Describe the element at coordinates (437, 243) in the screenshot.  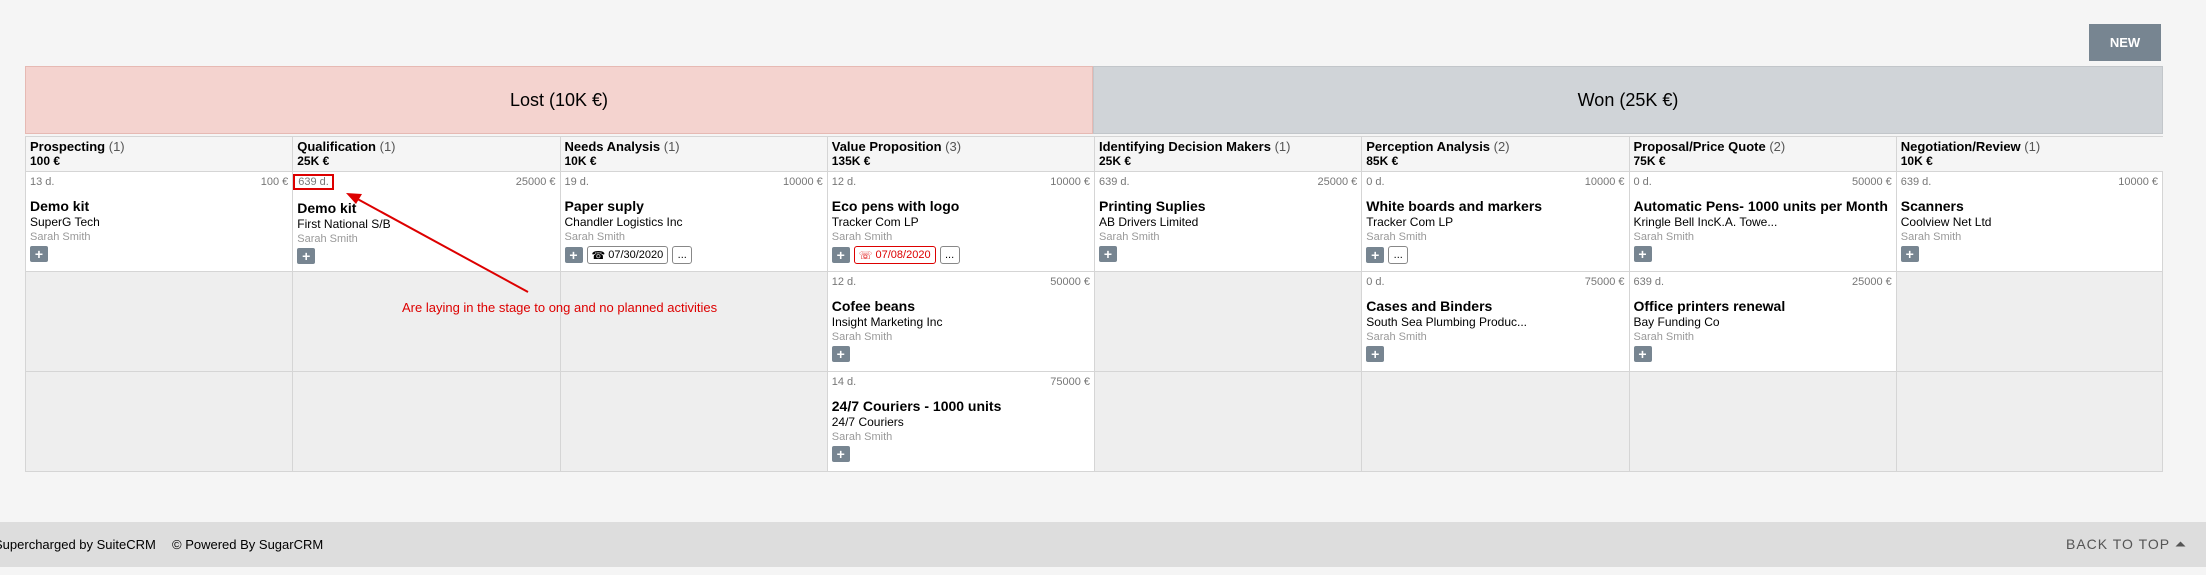
I see `annotation-arrow` at that location.